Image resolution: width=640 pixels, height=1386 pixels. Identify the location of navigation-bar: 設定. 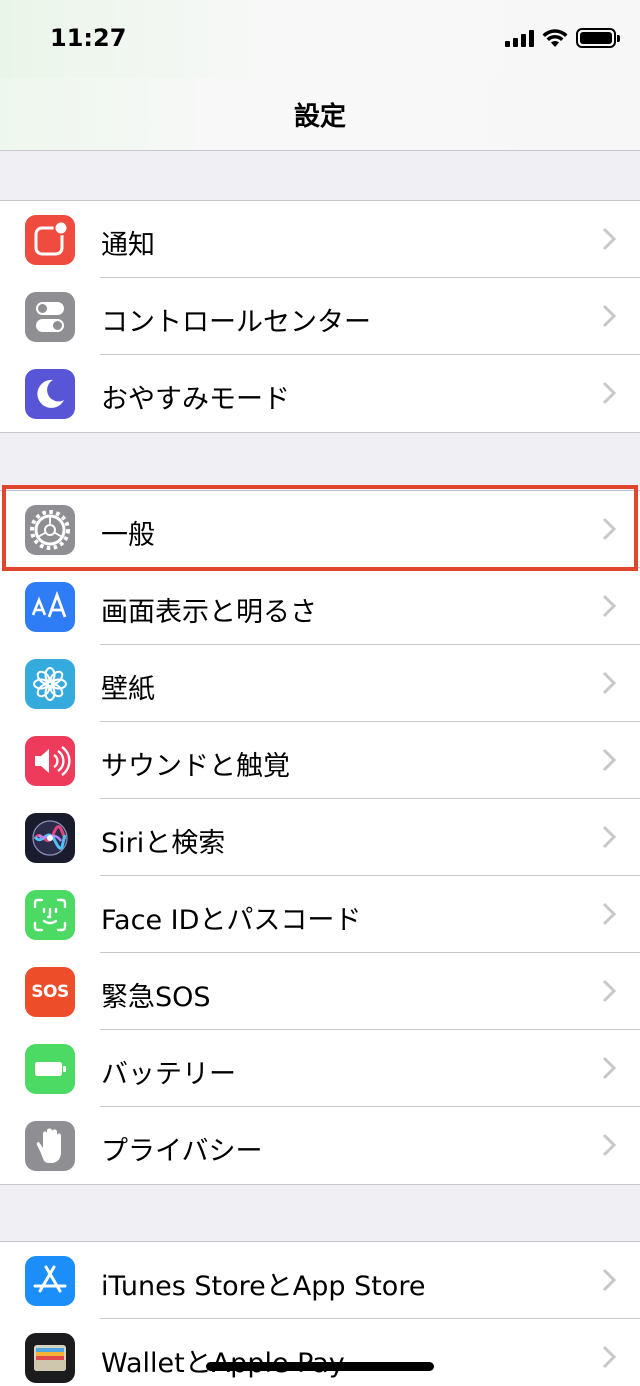
(320, 114).